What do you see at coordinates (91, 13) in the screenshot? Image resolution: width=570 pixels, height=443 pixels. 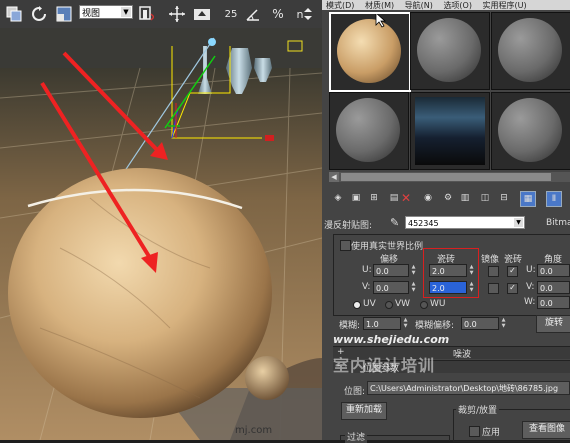 I see `view-dropdown-value: 视图` at bounding box center [91, 13].